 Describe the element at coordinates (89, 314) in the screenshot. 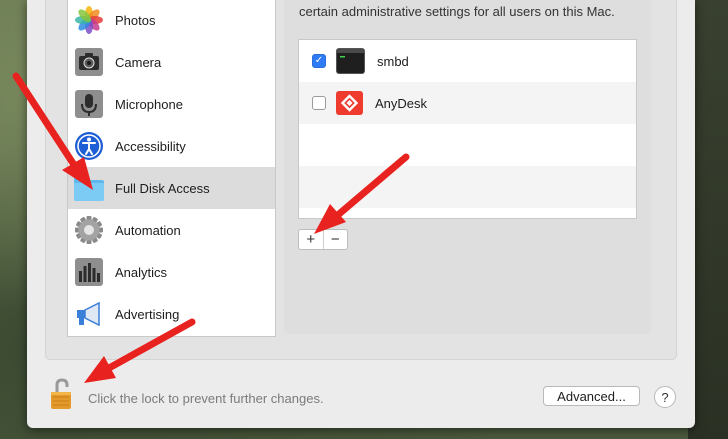

I see `megaphone-icon` at that location.